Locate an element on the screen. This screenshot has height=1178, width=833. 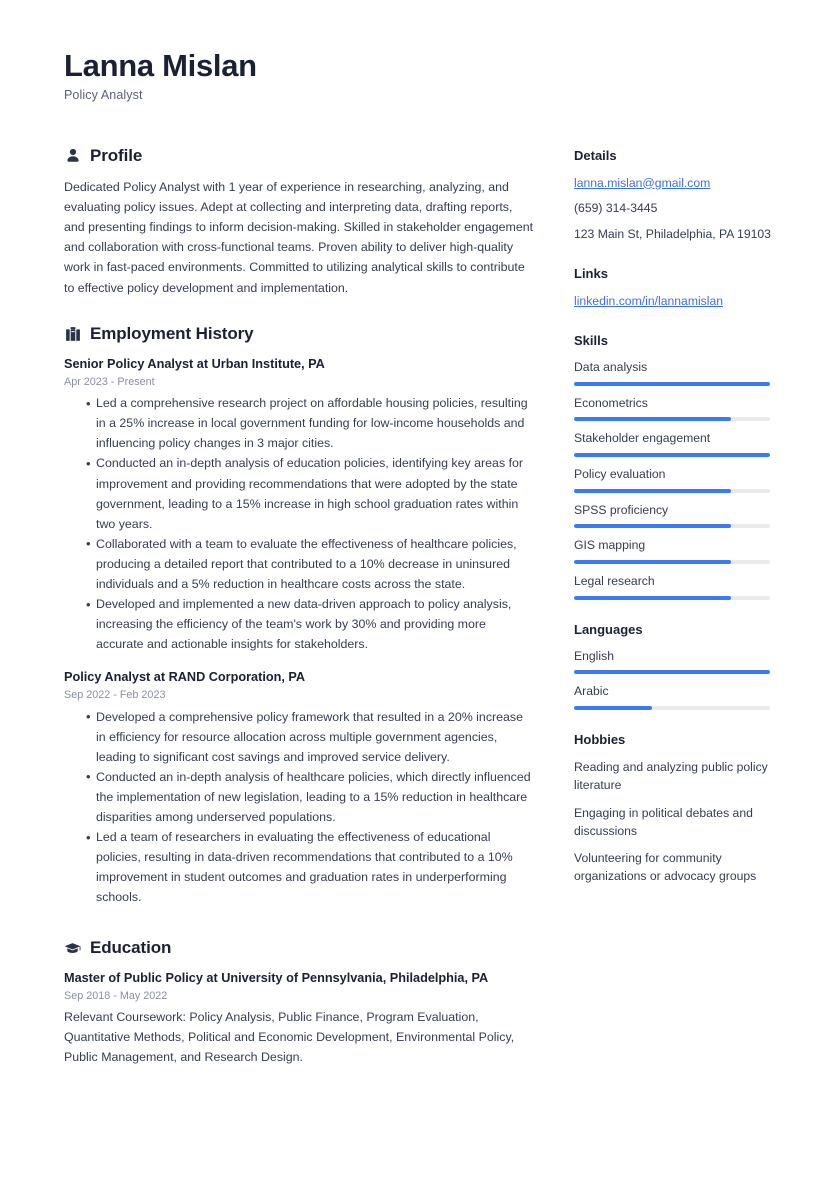
email-link: lanna.mislan@gmail.com is located at coordinates (681, 183).